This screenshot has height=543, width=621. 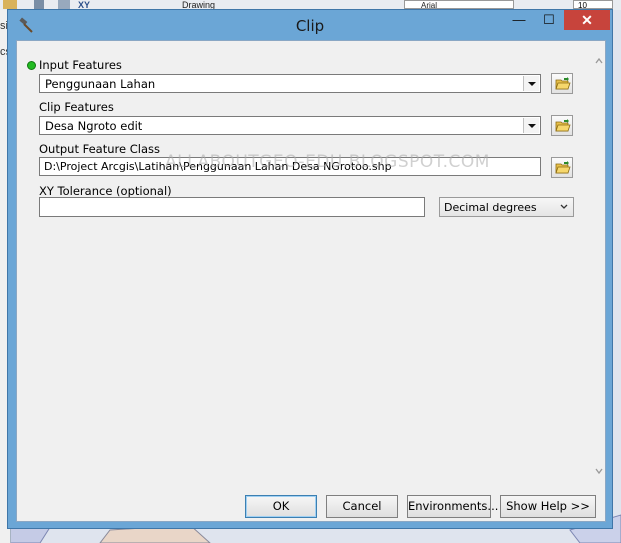 I want to click on xy-tolerance-unit-select: Decimal degrees, so click(x=506, y=207).